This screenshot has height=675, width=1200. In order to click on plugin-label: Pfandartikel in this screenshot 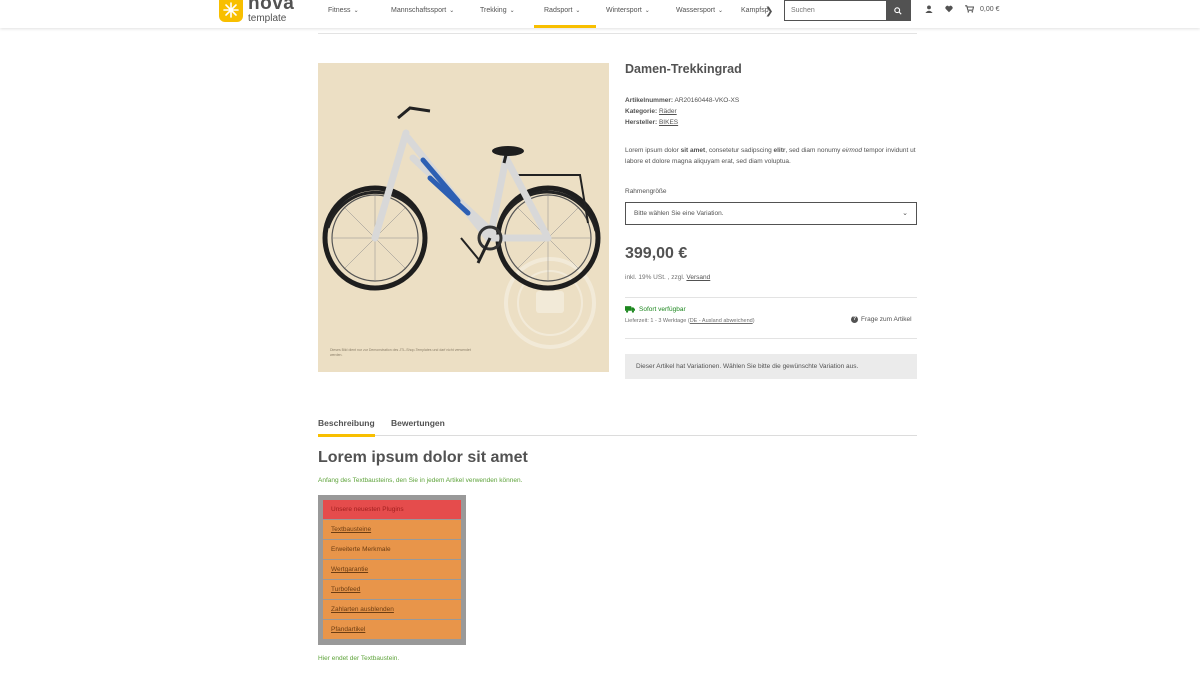, I will do `click(348, 629)`.